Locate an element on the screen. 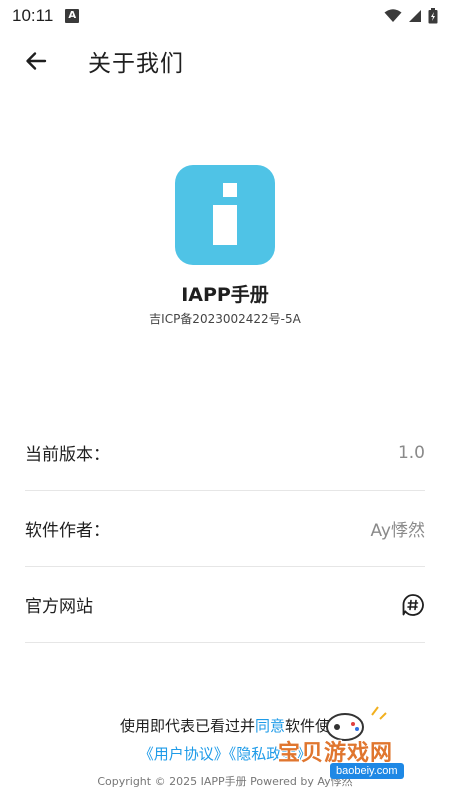 The width and height of the screenshot is (450, 800). hashtag-icon is located at coordinates (413, 605).